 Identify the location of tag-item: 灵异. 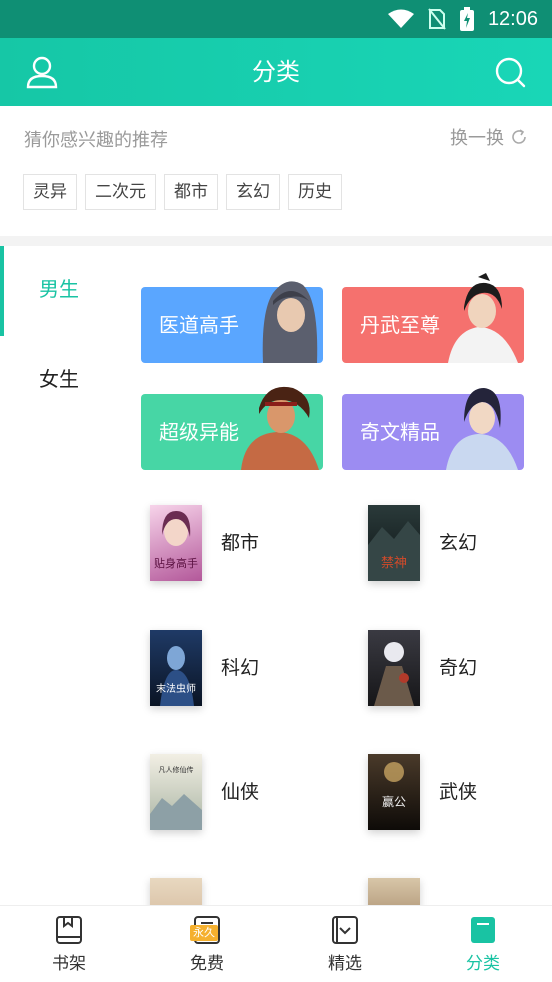
(50, 192).